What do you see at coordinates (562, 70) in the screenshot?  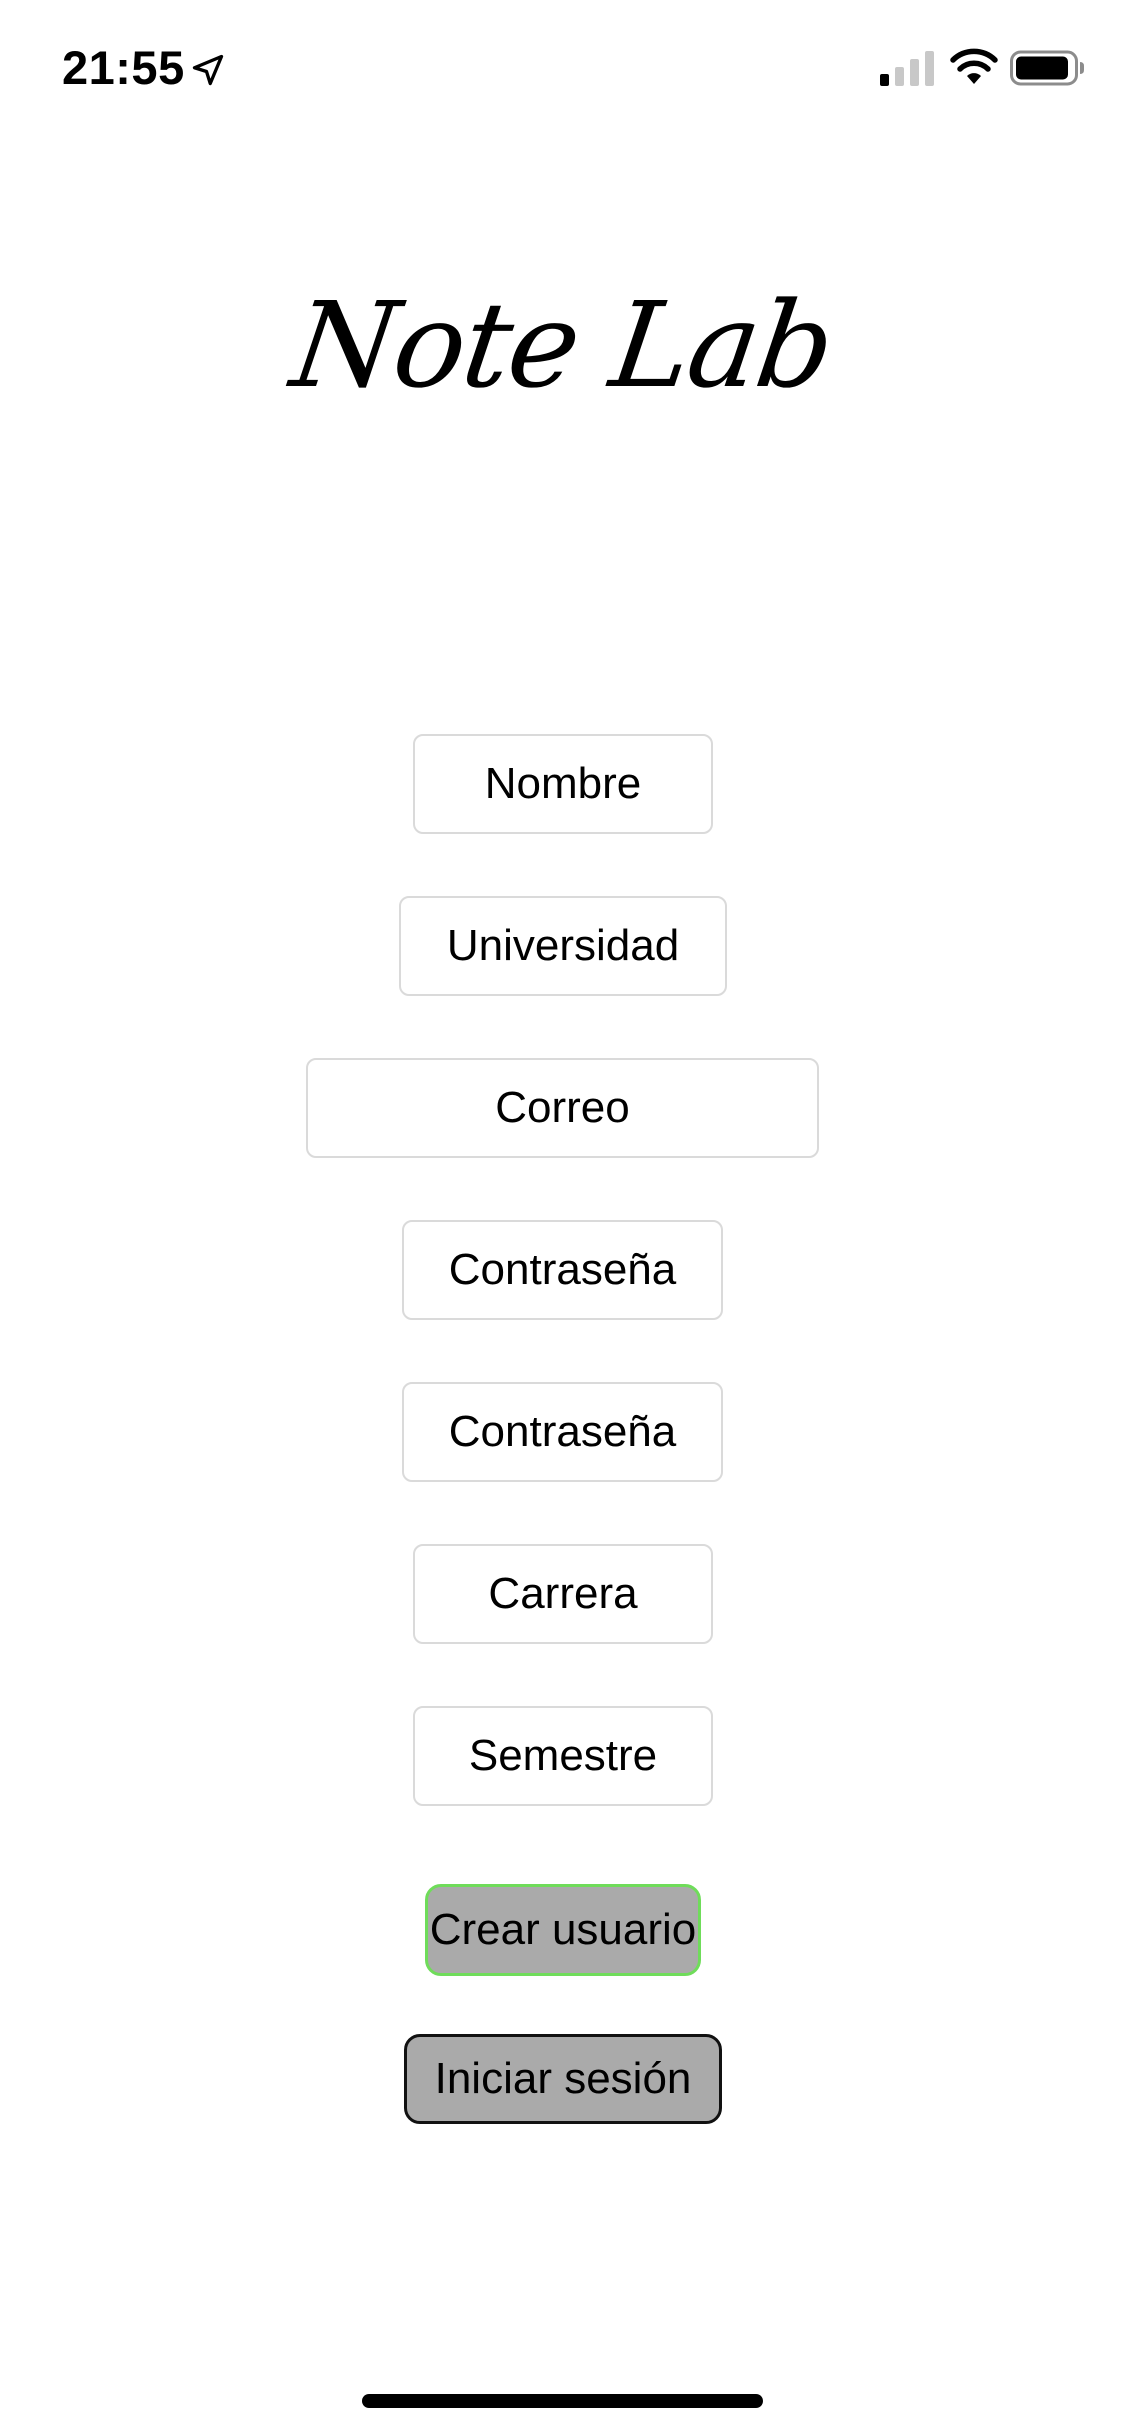 I see `status-bar: 21:55` at bounding box center [562, 70].